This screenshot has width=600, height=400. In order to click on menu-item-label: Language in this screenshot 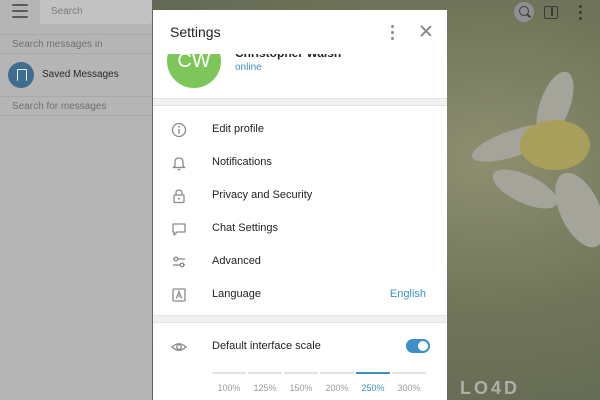, I will do `click(236, 294)`.